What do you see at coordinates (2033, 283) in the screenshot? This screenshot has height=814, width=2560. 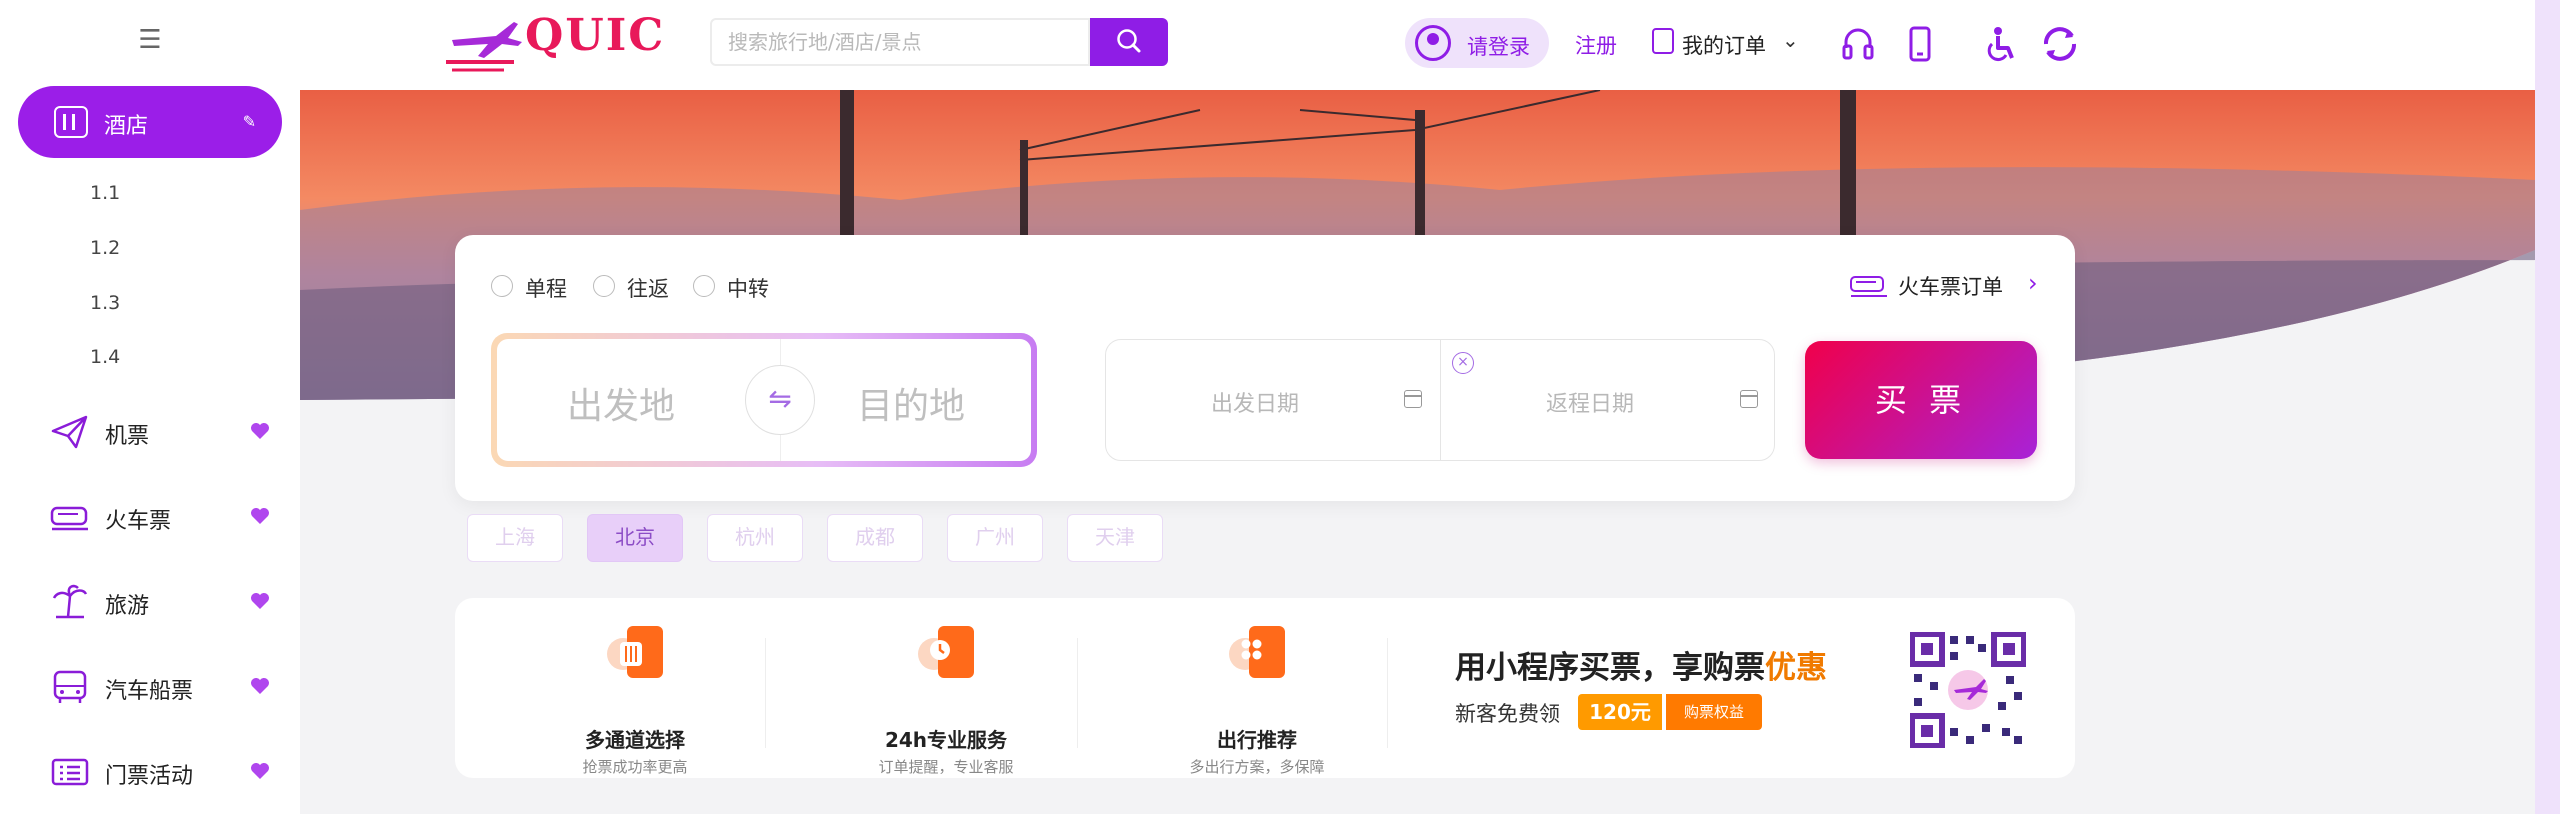 I see `chevron-right-icon: ›` at bounding box center [2033, 283].